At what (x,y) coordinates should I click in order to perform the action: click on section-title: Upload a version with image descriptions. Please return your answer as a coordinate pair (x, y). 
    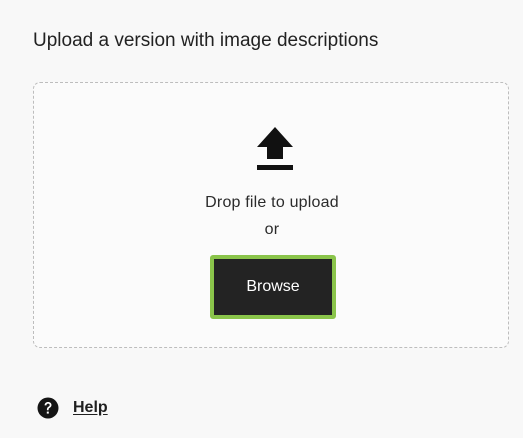
    Looking at the image, I should click on (206, 40).